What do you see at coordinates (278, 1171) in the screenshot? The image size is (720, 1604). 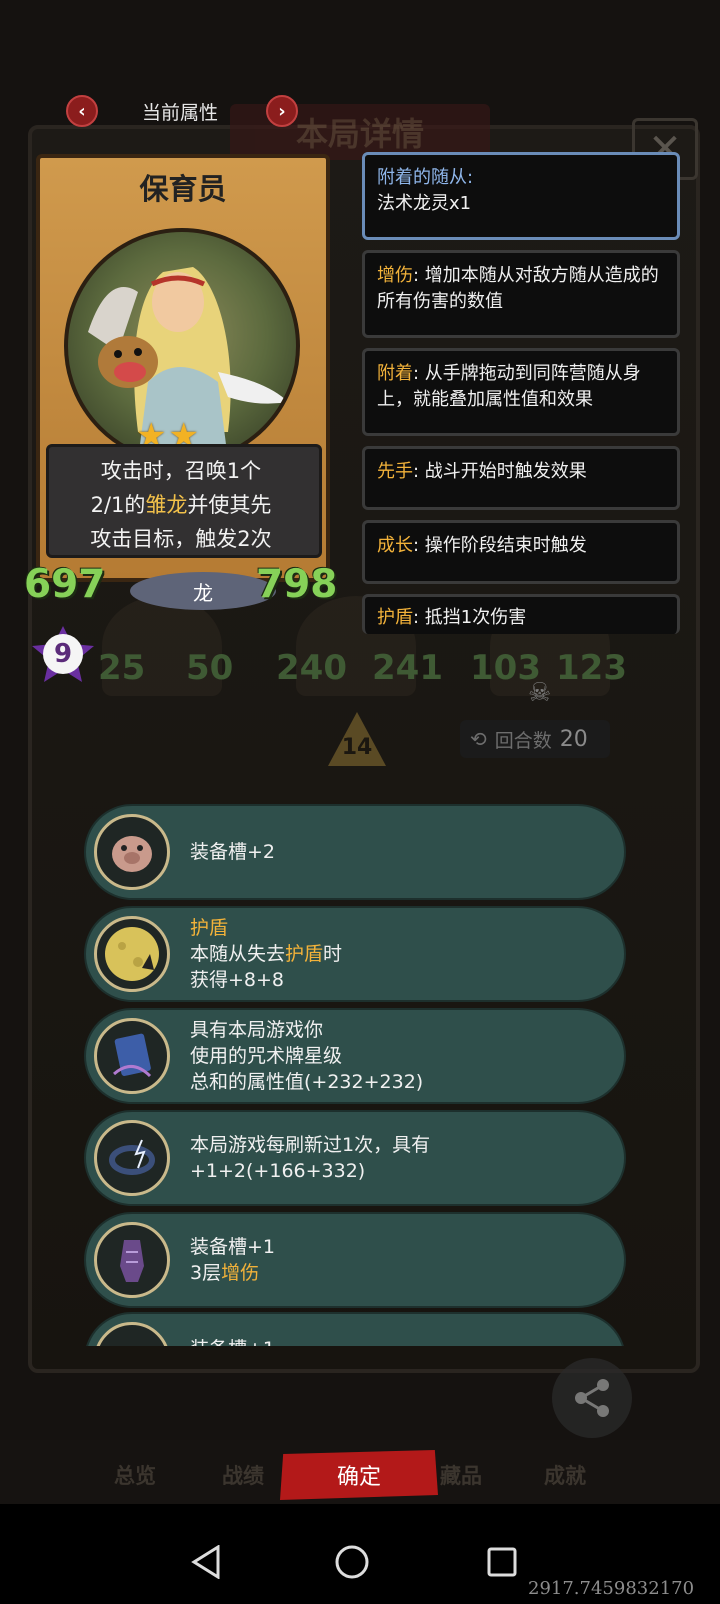 I see `equipment-line: +1+2(+166+332)` at bounding box center [278, 1171].